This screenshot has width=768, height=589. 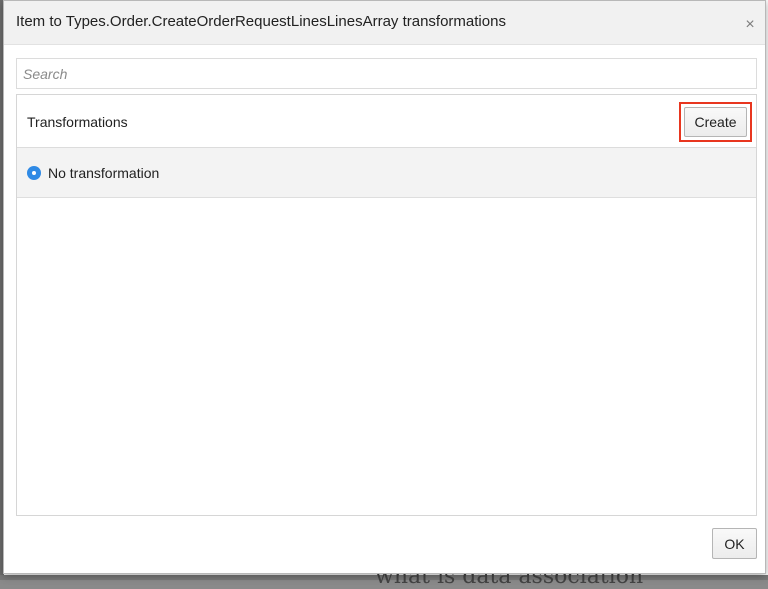 I want to click on transformation-option-no-transformation: No transformation, so click(x=386, y=173).